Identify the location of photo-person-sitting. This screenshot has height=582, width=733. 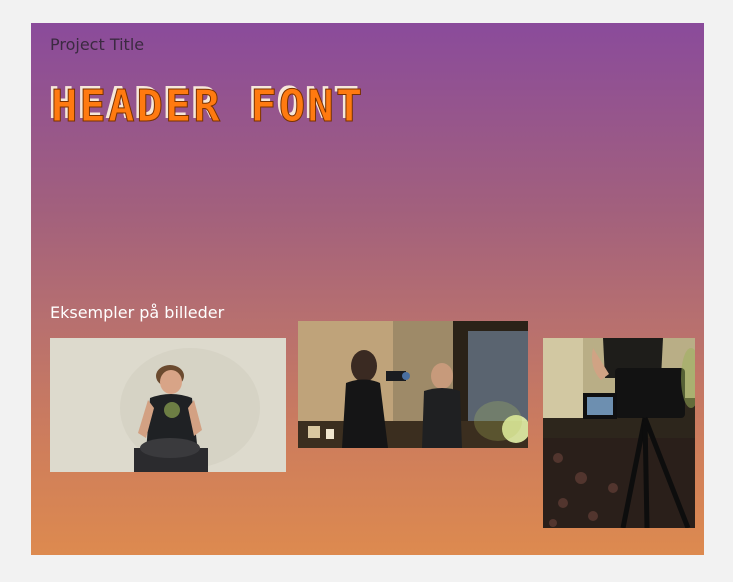
(168, 405).